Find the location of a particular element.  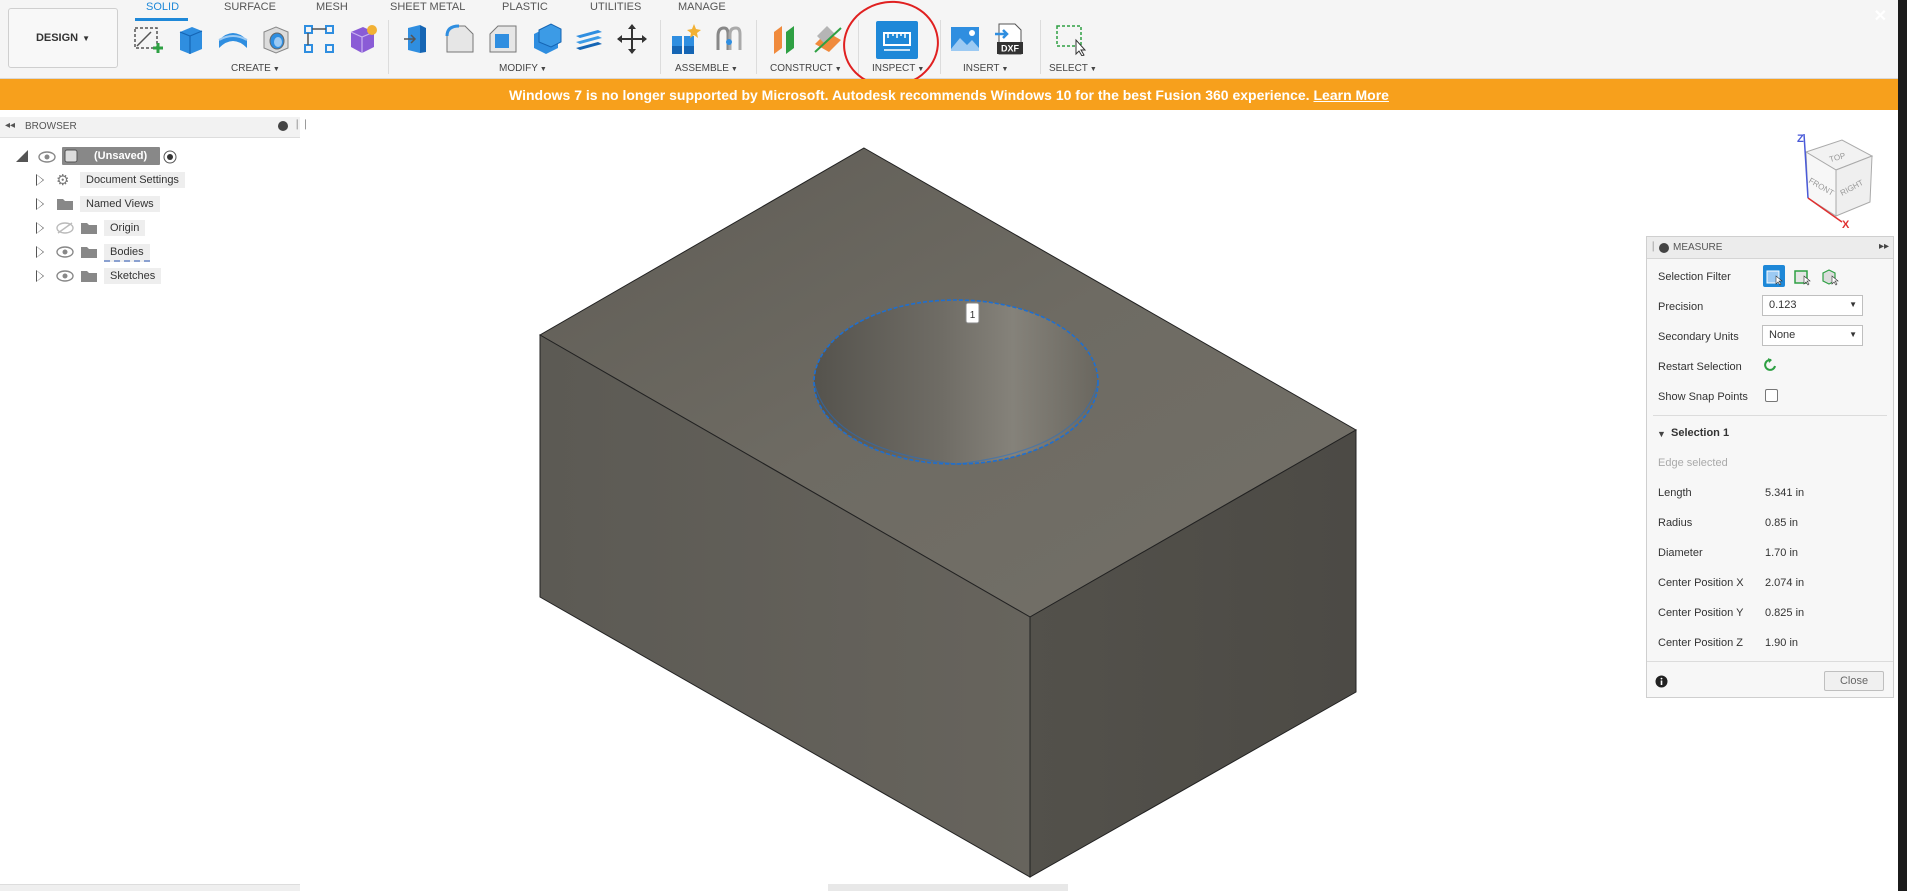

insert-image-icon is located at coordinates (965, 39).